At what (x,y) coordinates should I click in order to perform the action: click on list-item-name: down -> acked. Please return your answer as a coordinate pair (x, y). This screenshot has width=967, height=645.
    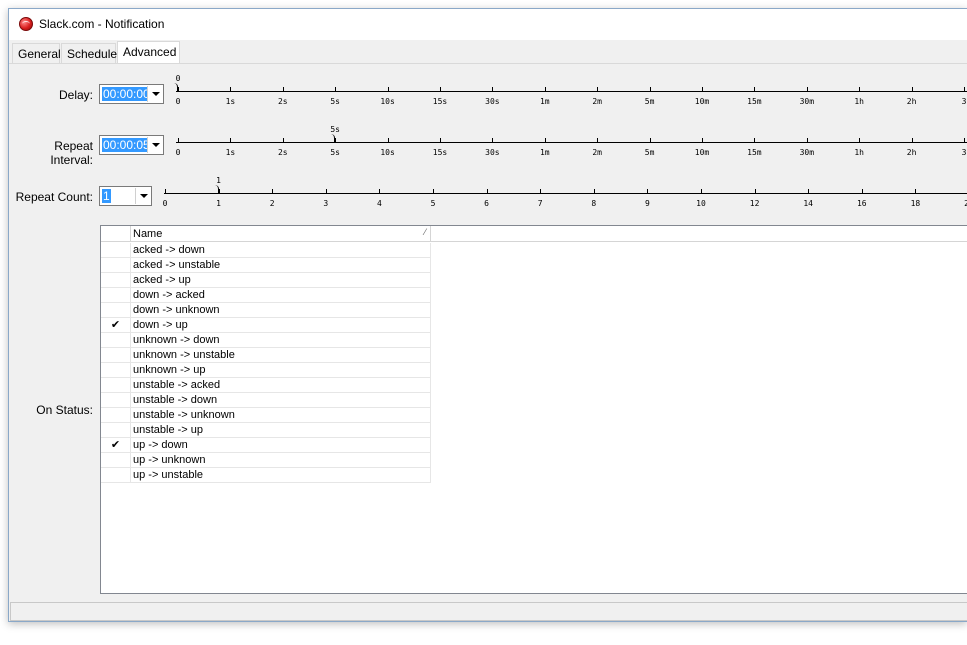
    Looking at the image, I should click on (281, 295).